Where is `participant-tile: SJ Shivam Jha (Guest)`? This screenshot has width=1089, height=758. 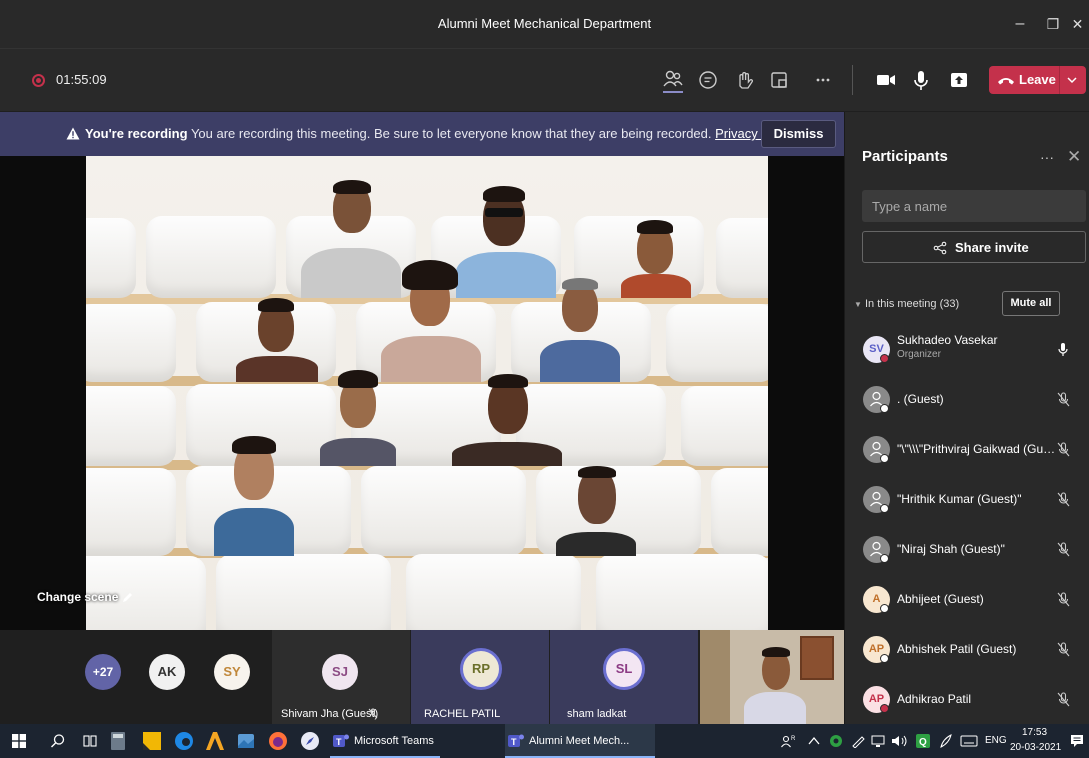
participant-tile: SJ Shivam Jha (Guest) is located at coordinates (341, 677).